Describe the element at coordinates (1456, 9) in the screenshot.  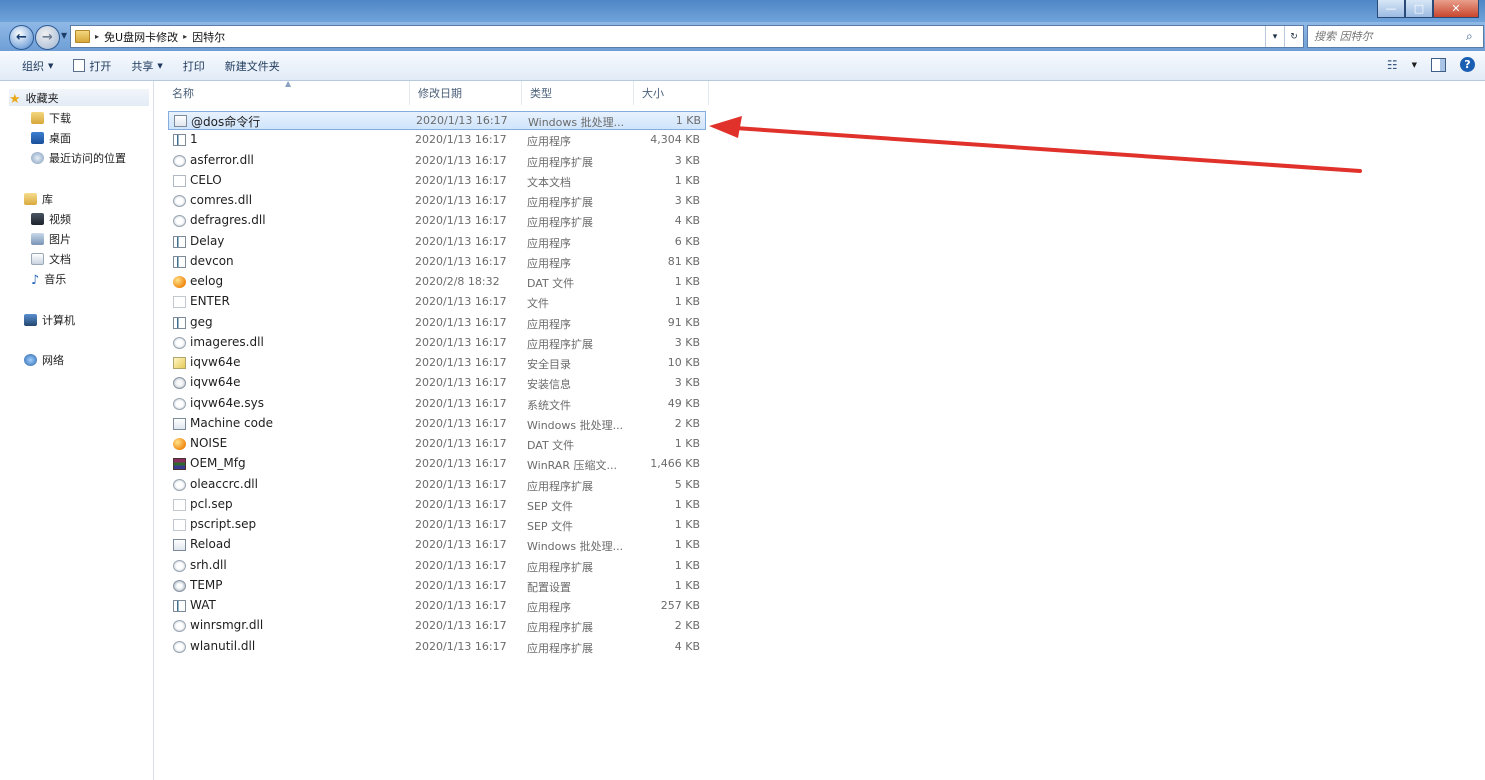
I see `close-button: ✕` at that location.